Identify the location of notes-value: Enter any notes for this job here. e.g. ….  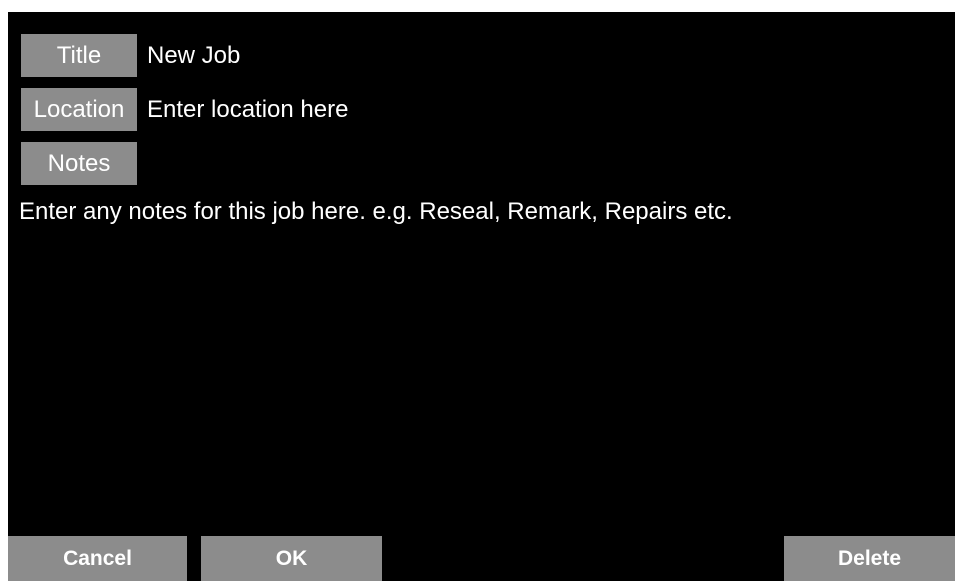
(376, 212).